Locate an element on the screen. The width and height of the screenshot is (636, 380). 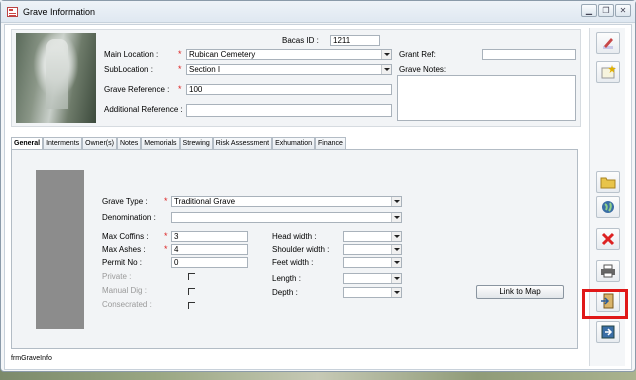
depth-label: Depth : is located at coordinates (285, 292).